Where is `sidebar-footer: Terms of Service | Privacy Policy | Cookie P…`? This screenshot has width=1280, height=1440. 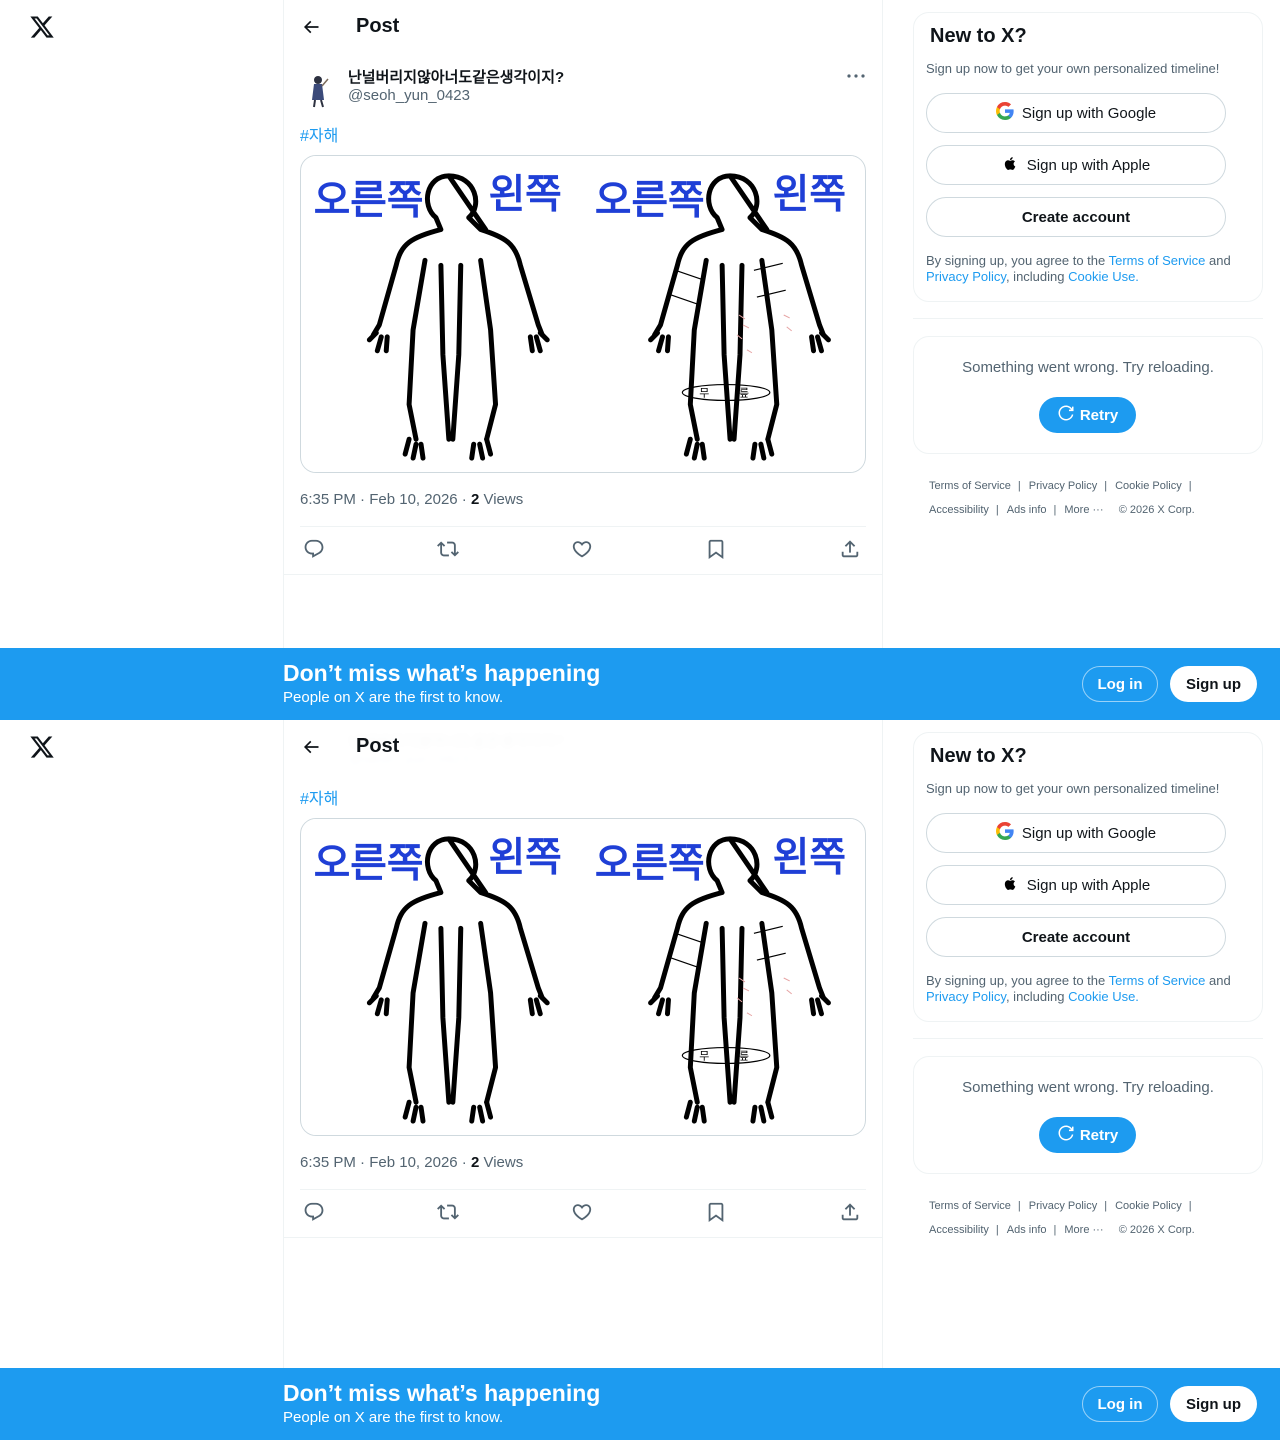
sidebar-footer: Terms of Service | Privacy Policy | Cookie P… is located at coordinates (1089, 1218).